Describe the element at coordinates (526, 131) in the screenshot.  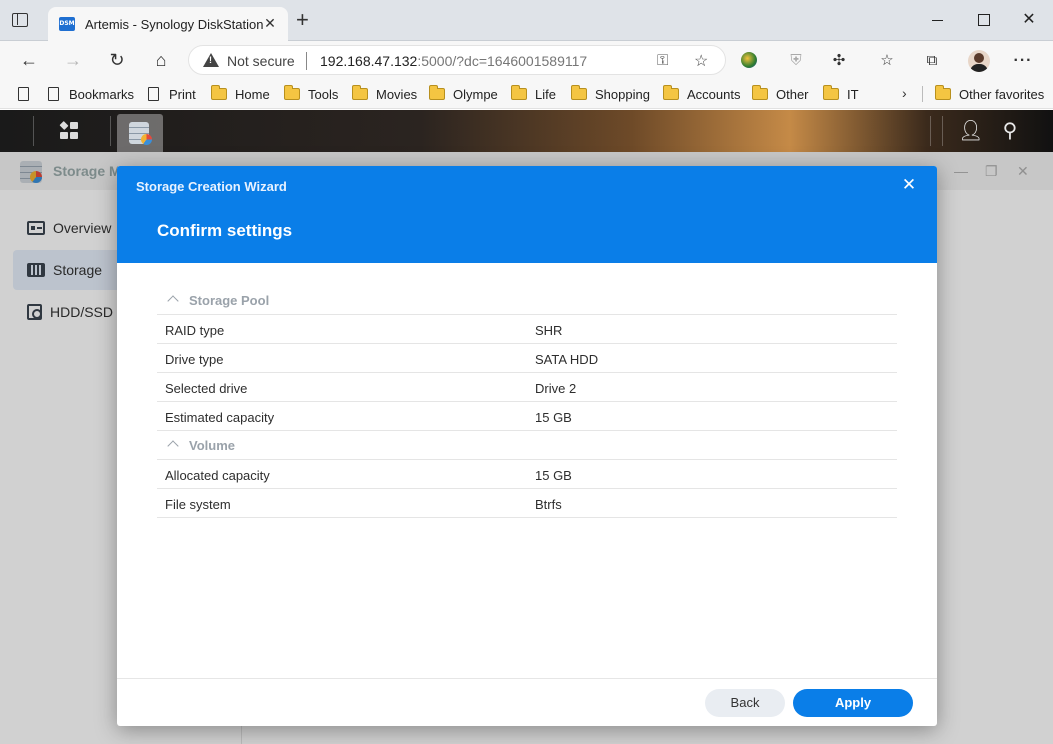
I see `dsm-taskbar: 👤︎ ⚲` at that location.